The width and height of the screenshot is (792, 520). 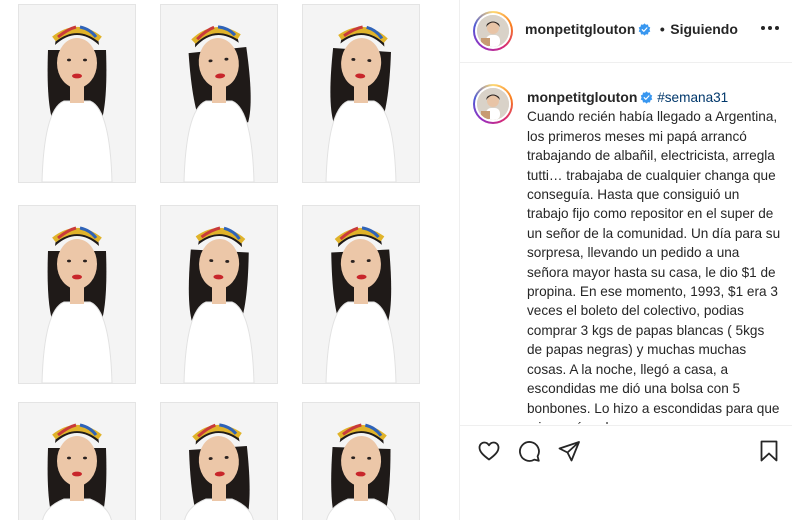 I want to click on action-bar, so click(x=626, y=450).